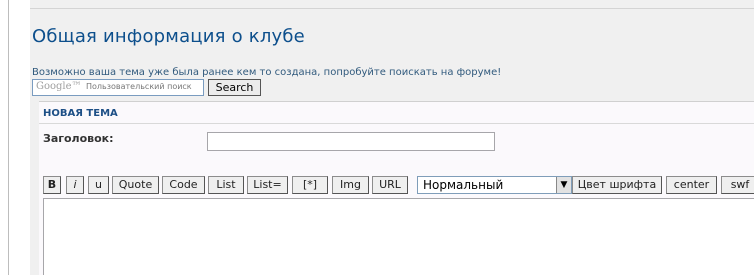 The width and height of the screenshot is (754, 275). What do you see at coordinates (563, 185) in the screenshot?
I see `chevron-down-icon: ▼` at bounding box center [563, 185].